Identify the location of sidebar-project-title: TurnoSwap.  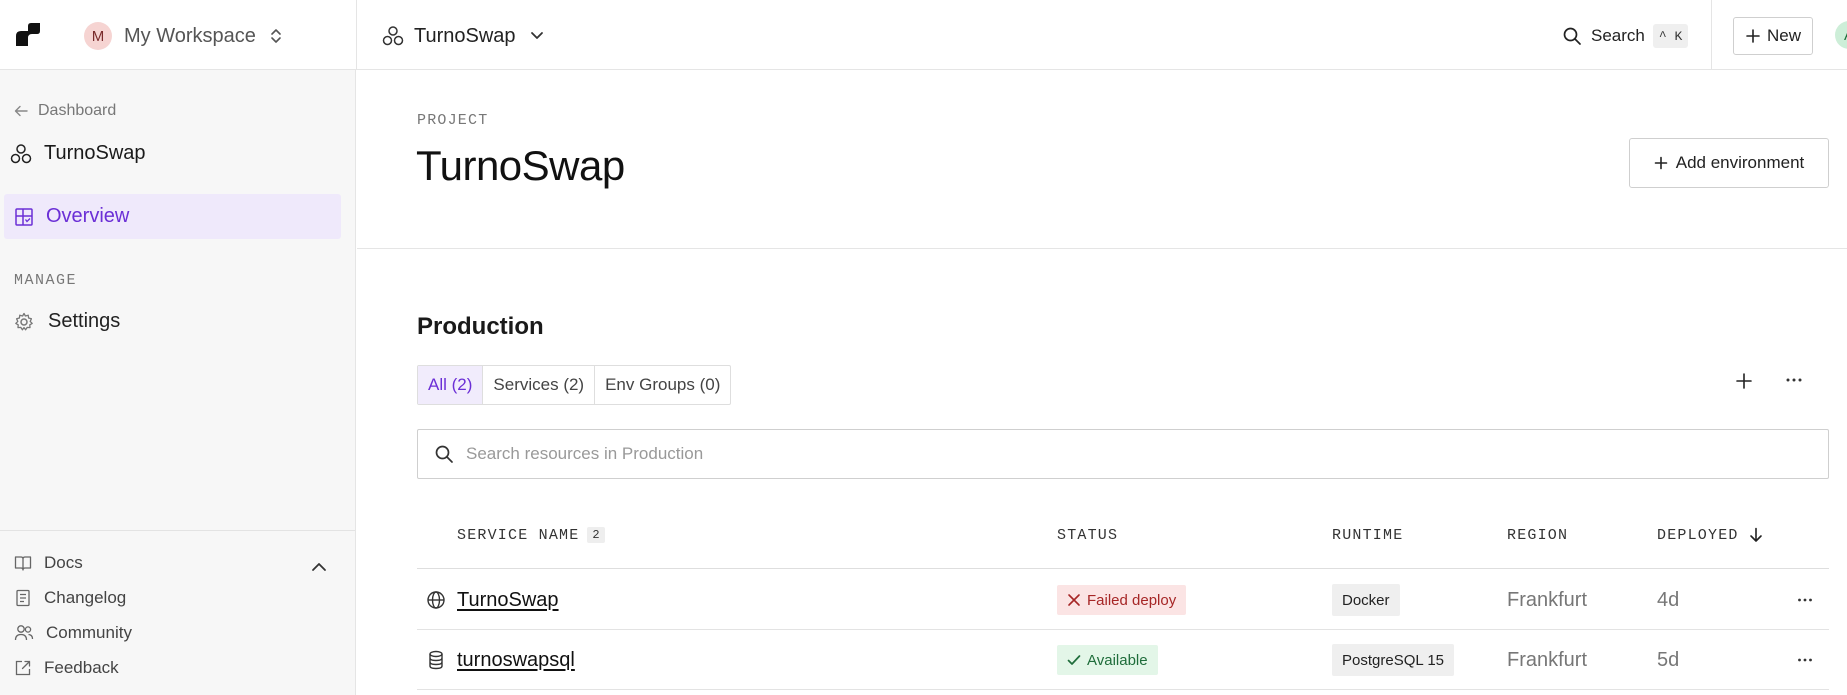
(78, 153).